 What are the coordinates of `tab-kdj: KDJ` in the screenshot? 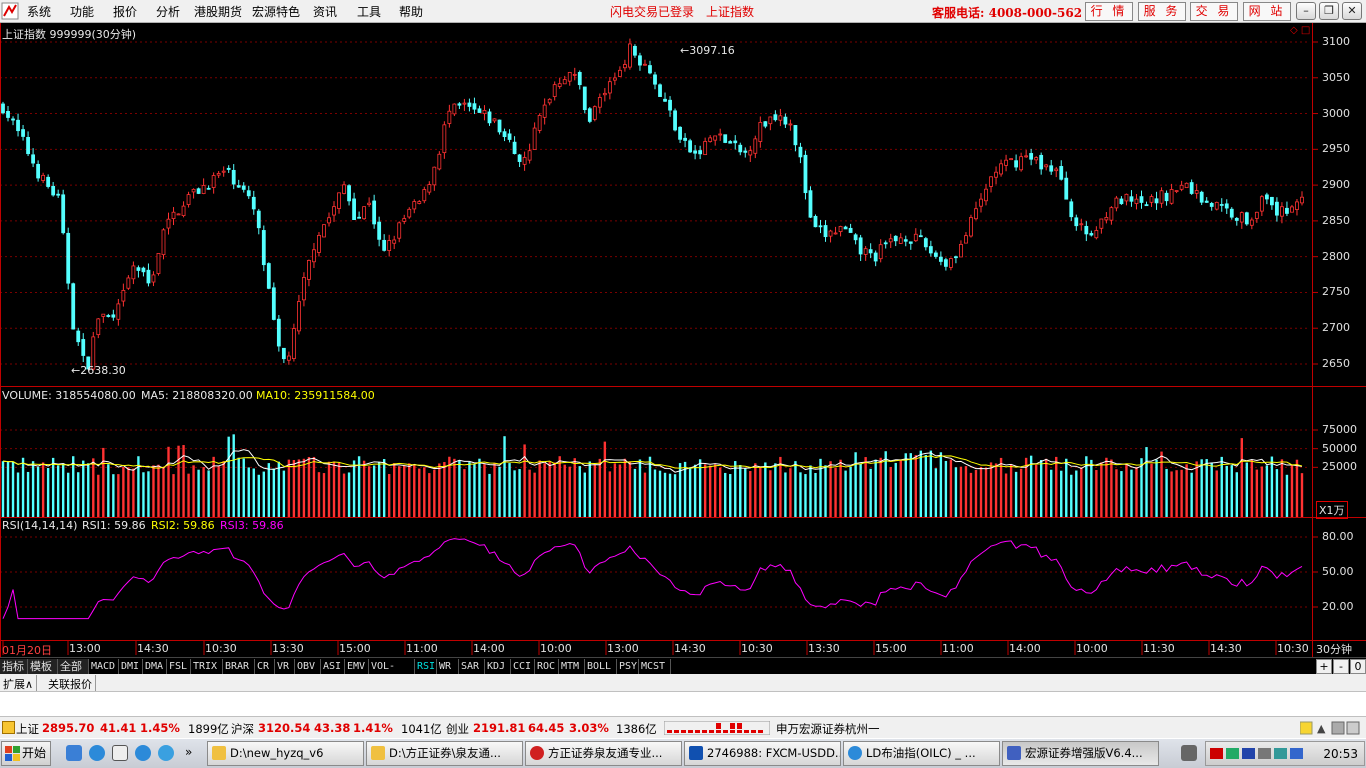 It's located at (498, 666).